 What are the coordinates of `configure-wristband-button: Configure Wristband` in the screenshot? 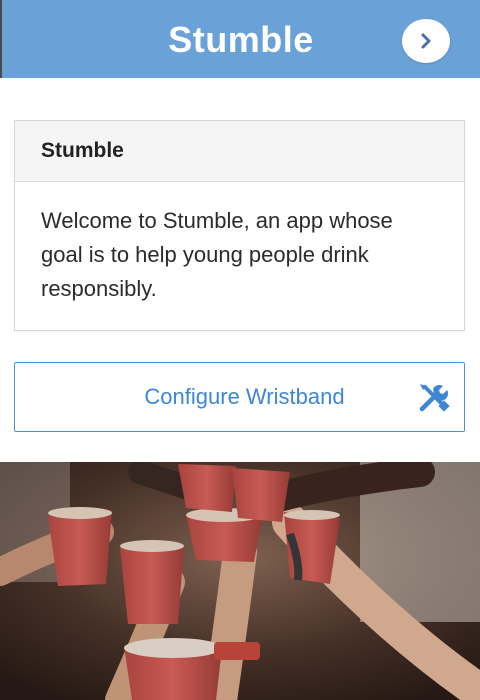 It's located at (239, 397).